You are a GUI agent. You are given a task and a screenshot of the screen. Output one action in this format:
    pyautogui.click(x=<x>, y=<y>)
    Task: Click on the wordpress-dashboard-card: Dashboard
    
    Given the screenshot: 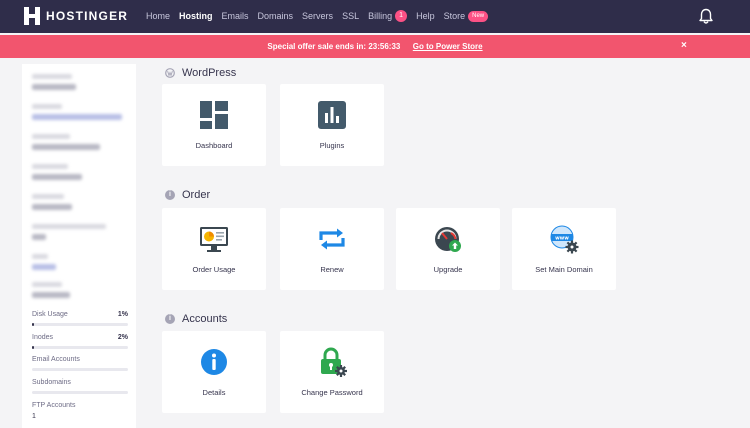 What is the action you would take?
    pyautogui.click(x=214, y=125)
    